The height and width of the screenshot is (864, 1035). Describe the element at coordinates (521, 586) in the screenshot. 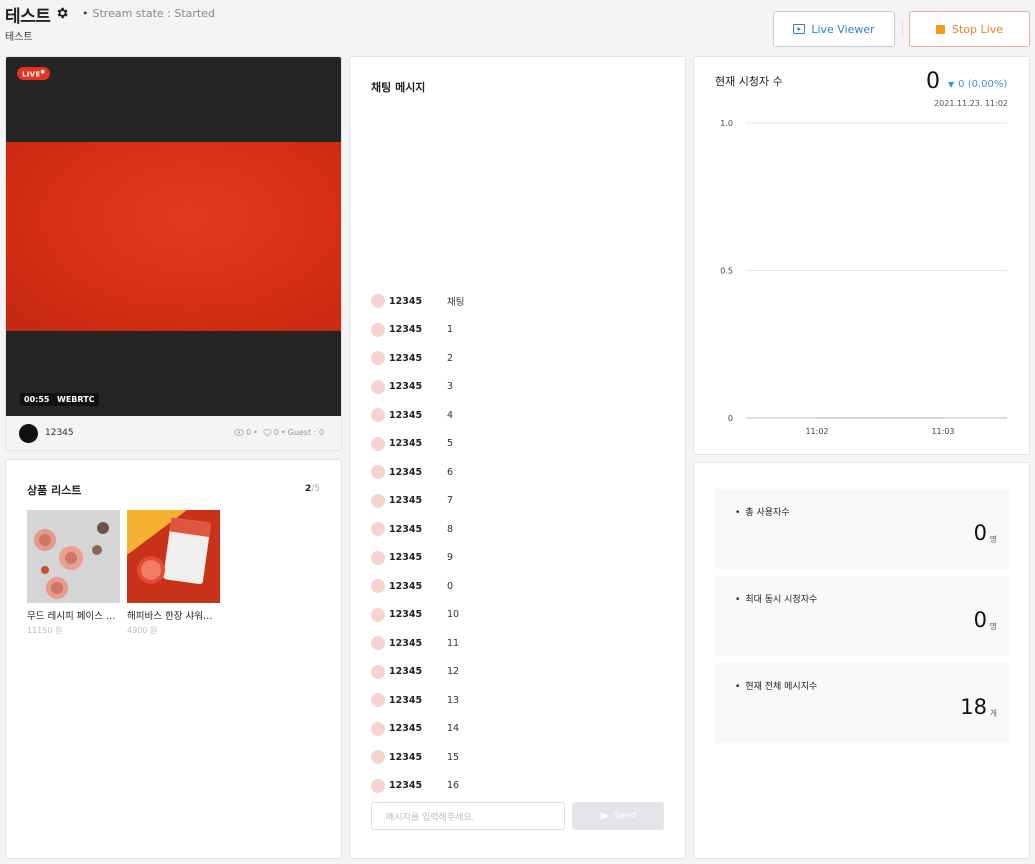

I see `chat-message: 12345 0` at that location.